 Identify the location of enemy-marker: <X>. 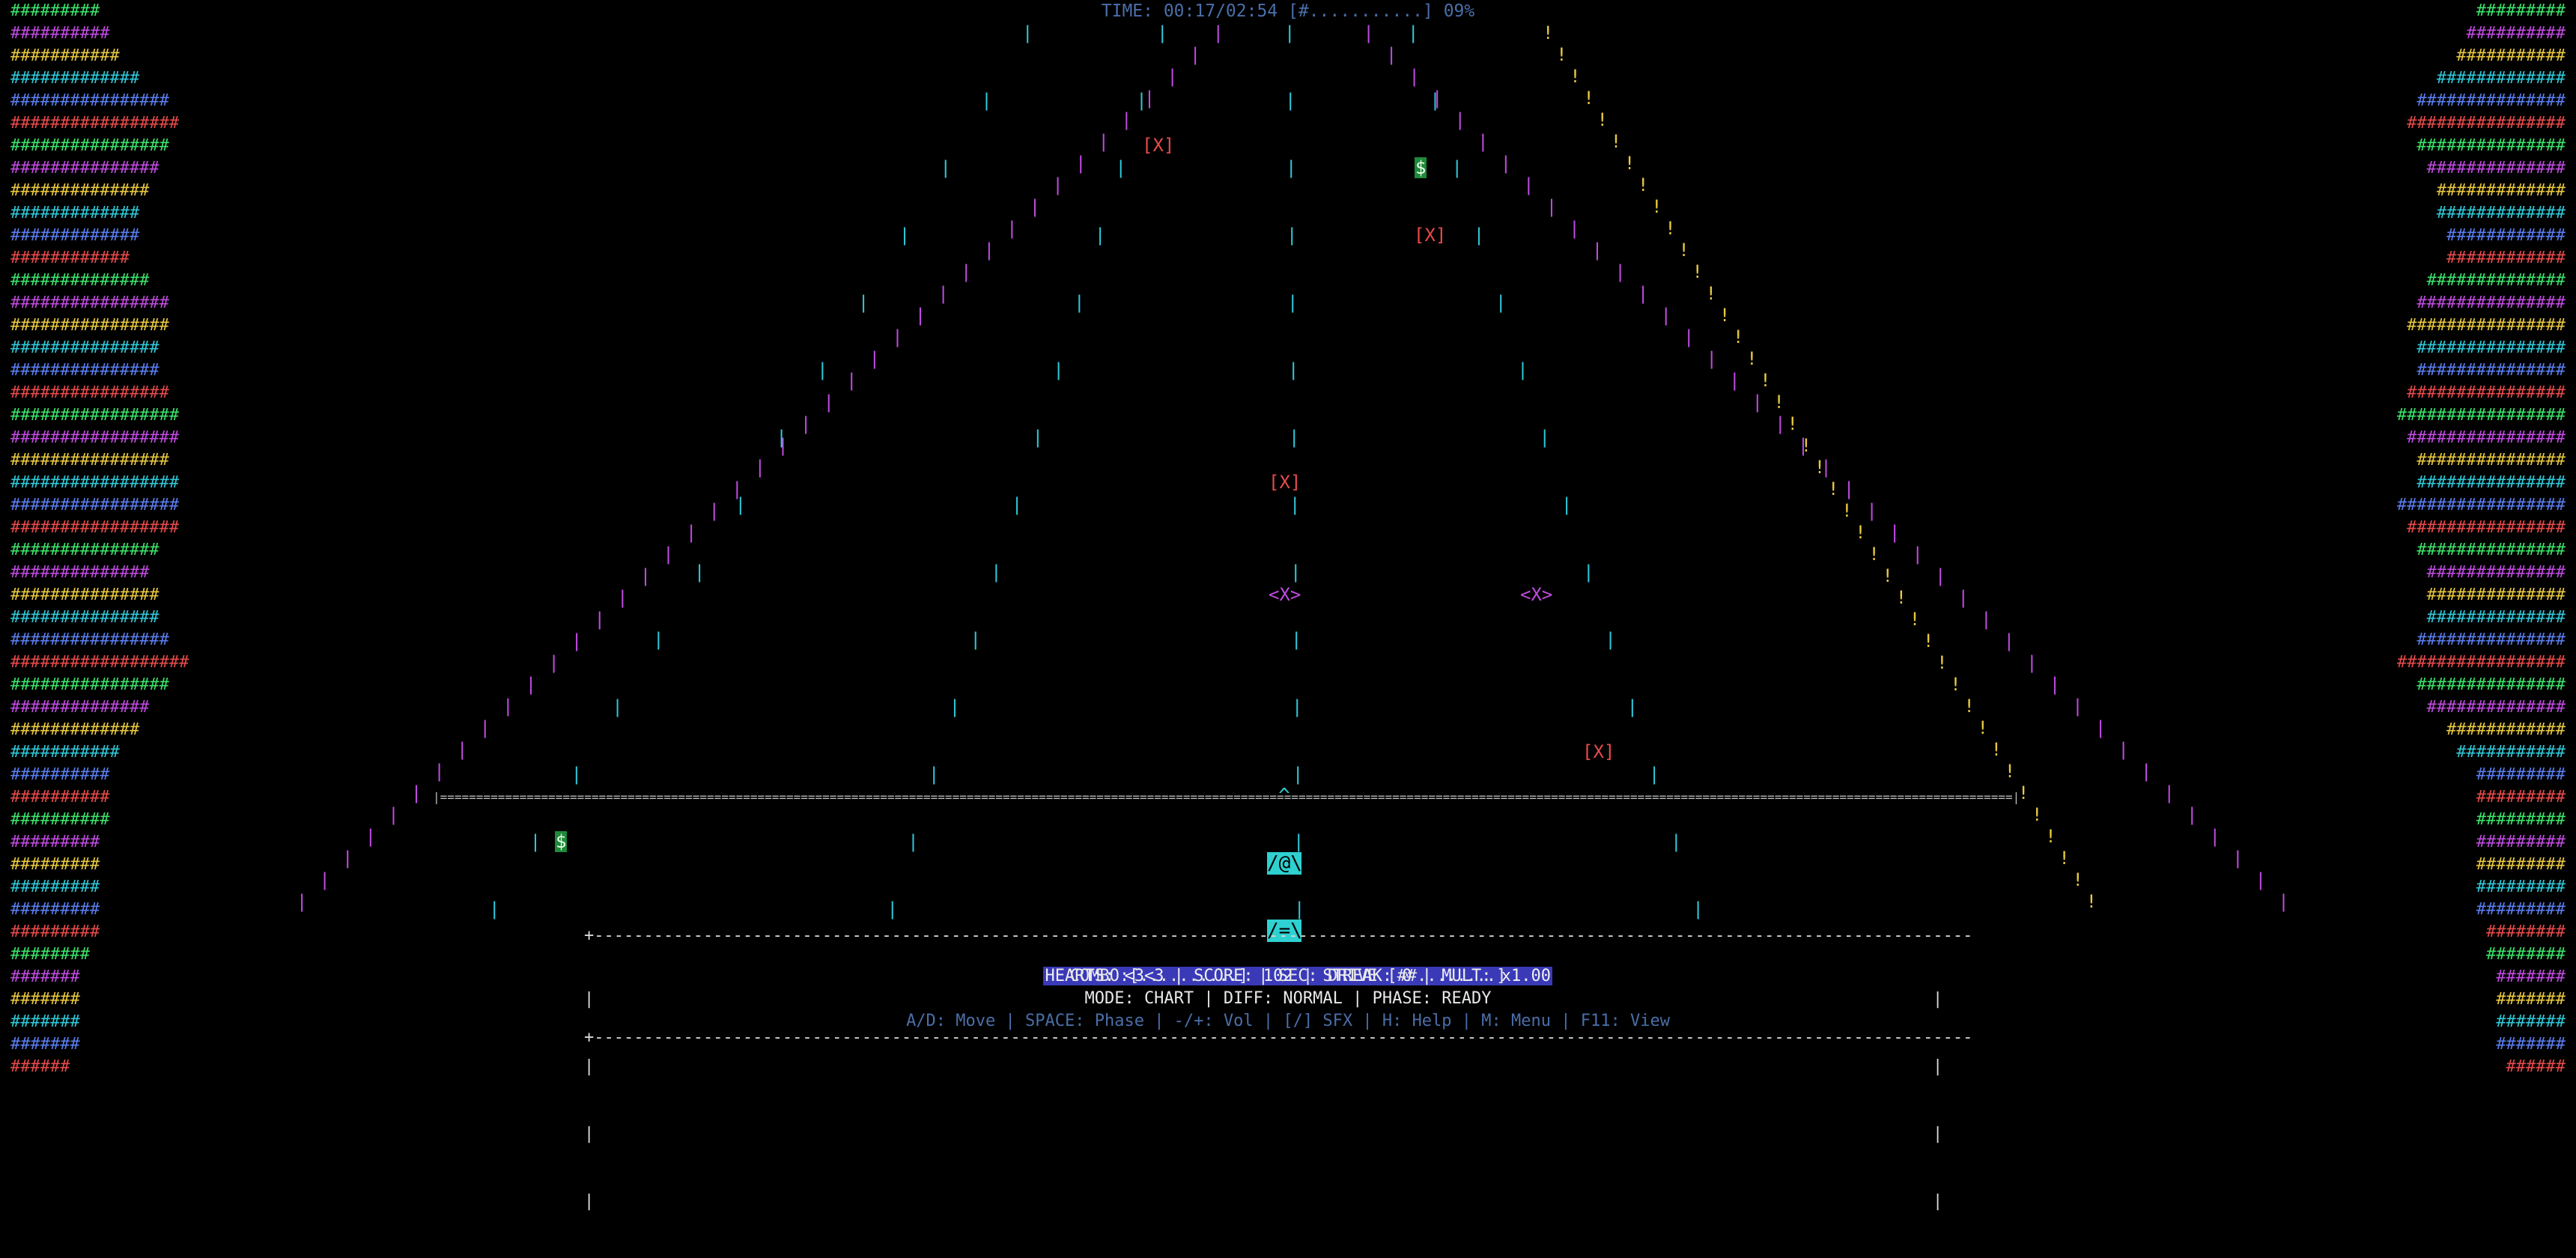
(1285, 594).